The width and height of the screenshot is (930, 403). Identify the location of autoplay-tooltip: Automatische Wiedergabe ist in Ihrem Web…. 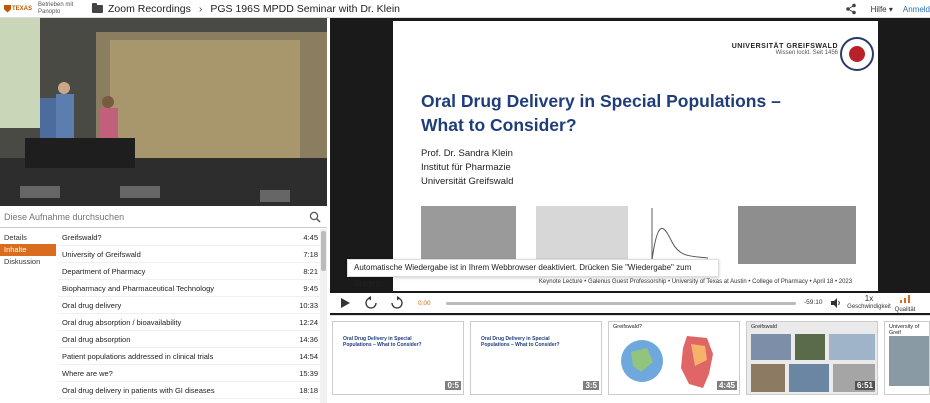
(533, 273).